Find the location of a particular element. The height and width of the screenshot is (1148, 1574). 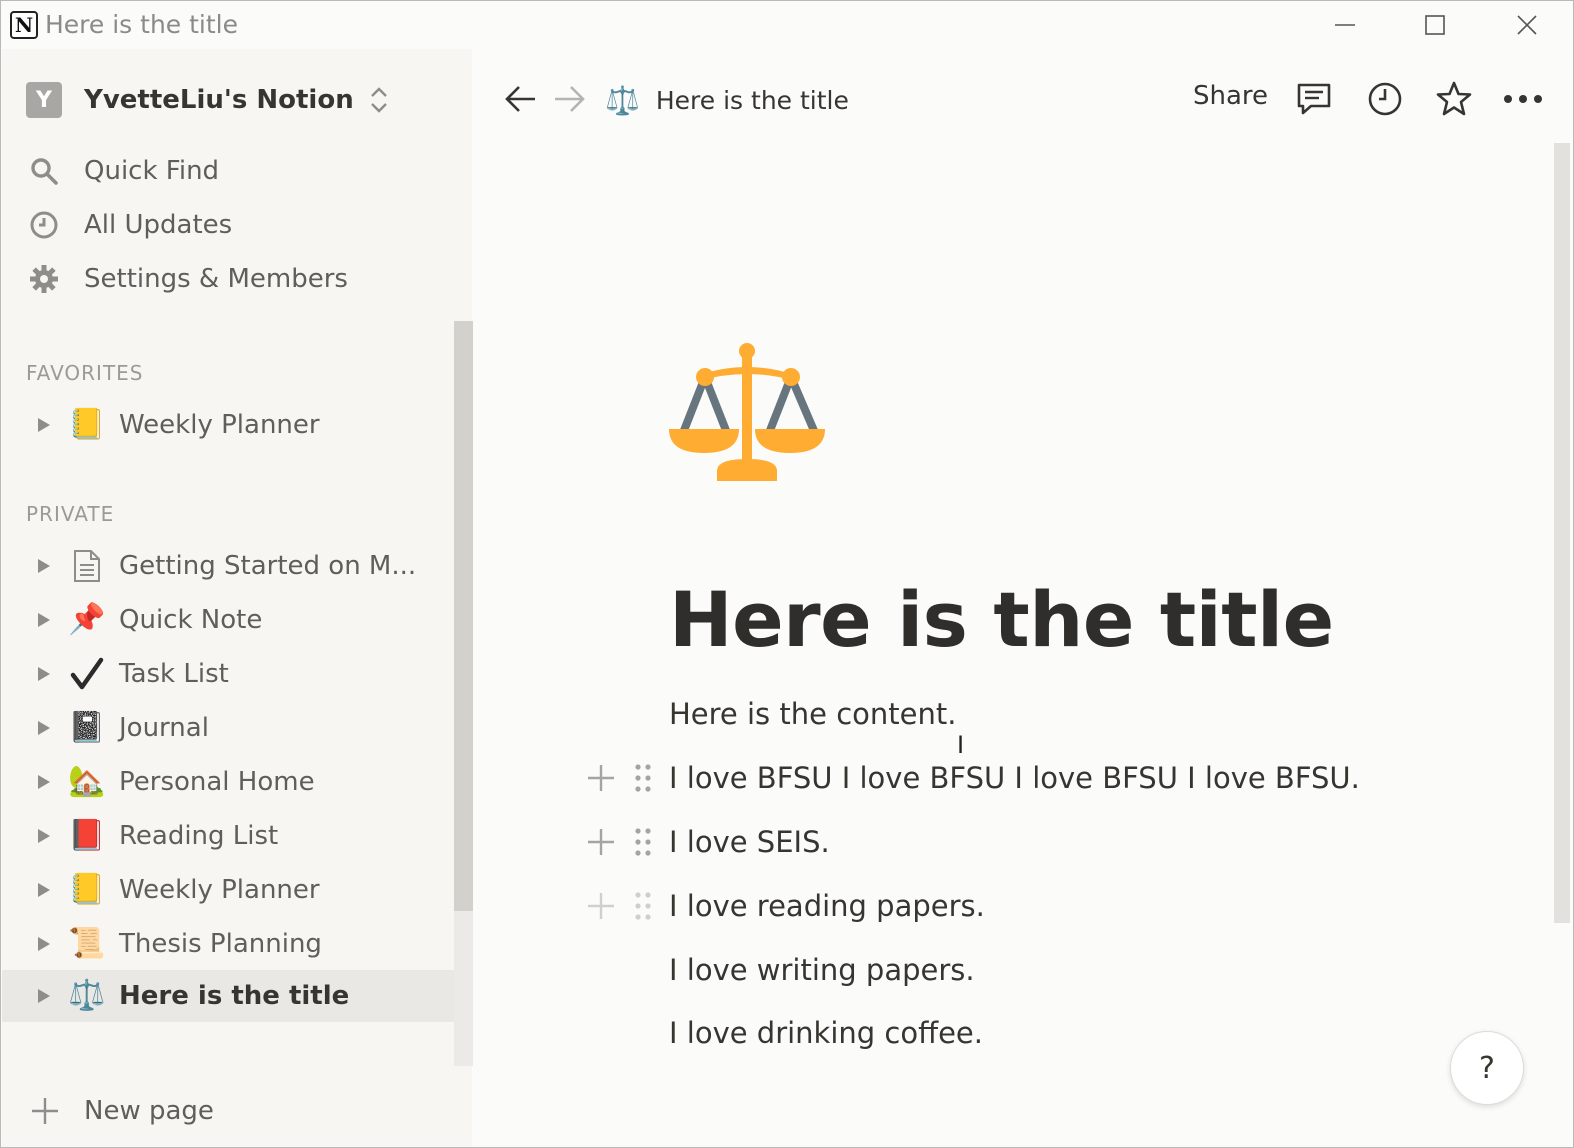

comments-button is located at coordinates (1314, 99).